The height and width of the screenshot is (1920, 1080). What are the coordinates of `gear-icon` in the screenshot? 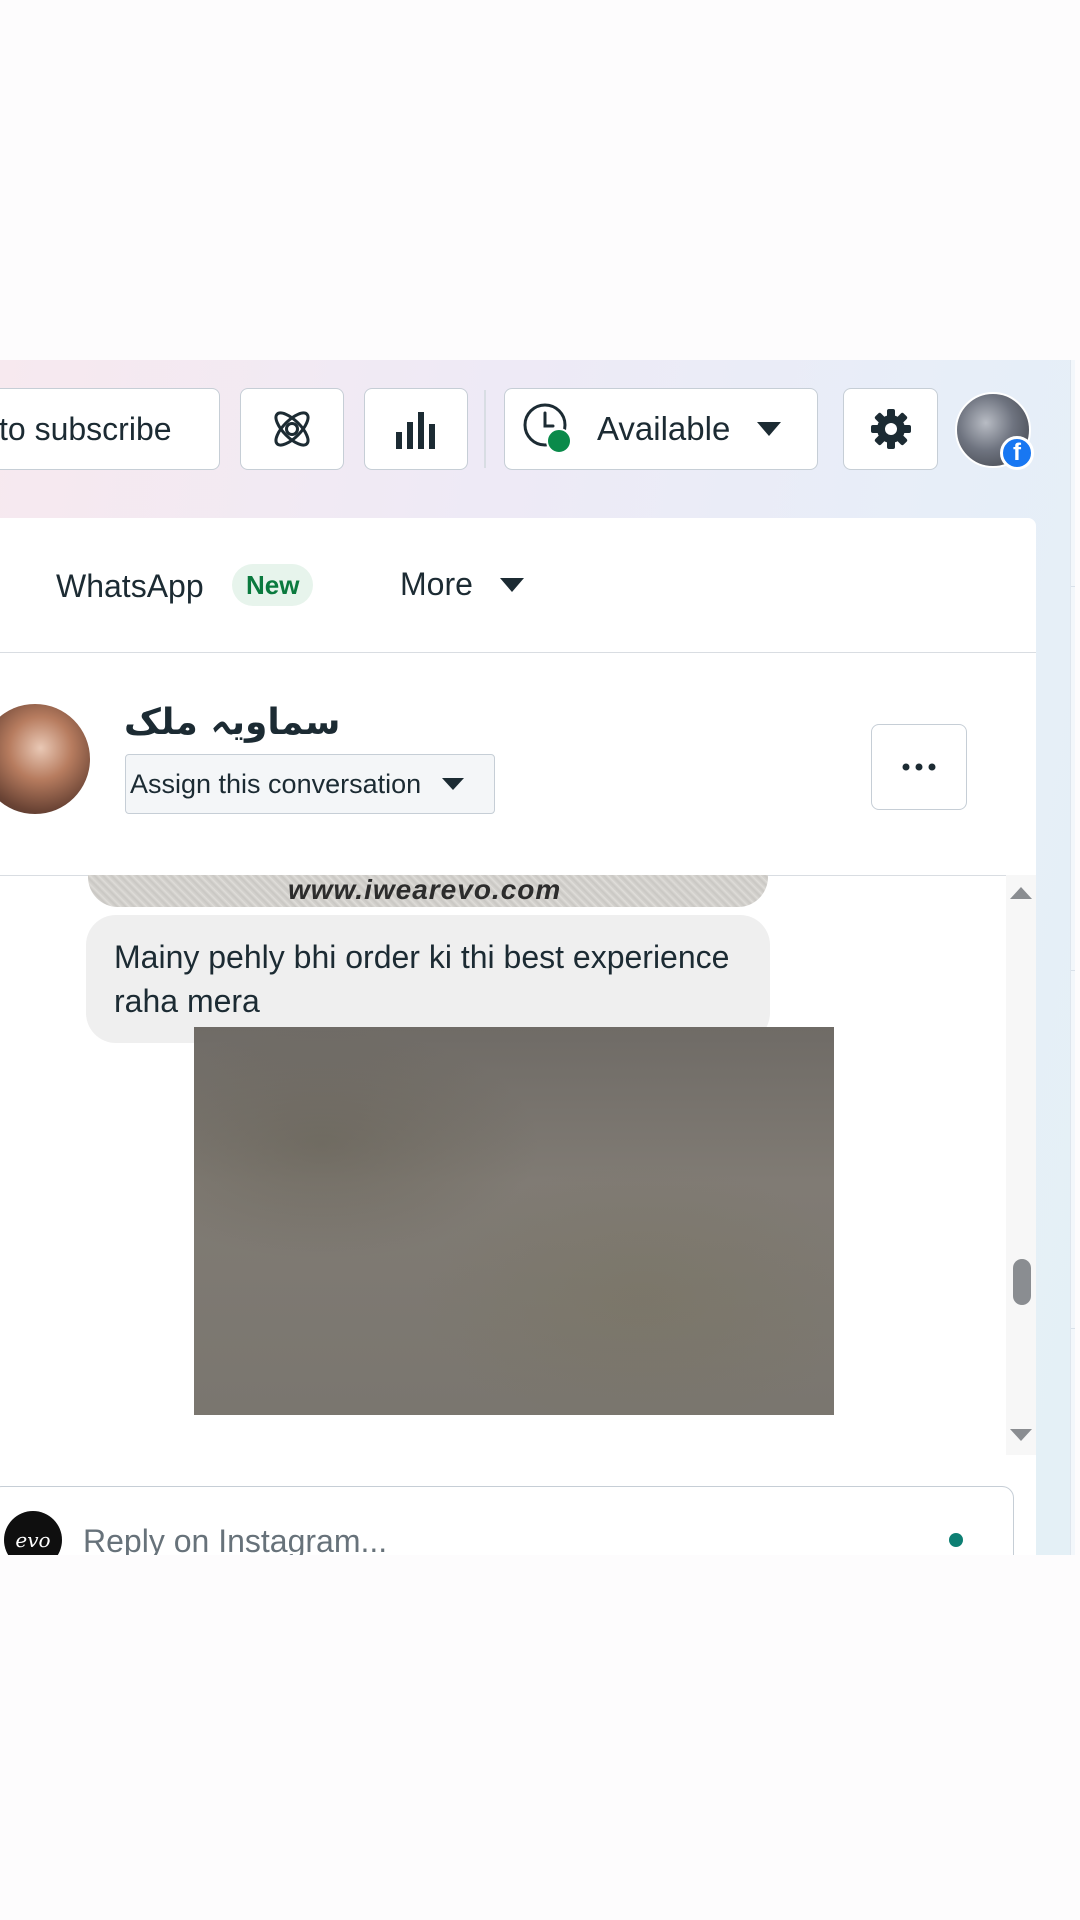 It's located at (890, 429).